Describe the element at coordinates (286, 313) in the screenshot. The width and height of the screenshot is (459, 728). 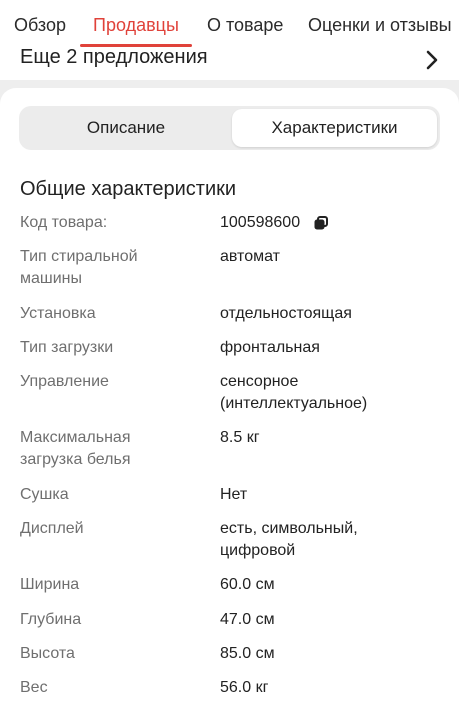
I see `spec-value-installation: отдельностоящая` at that location.